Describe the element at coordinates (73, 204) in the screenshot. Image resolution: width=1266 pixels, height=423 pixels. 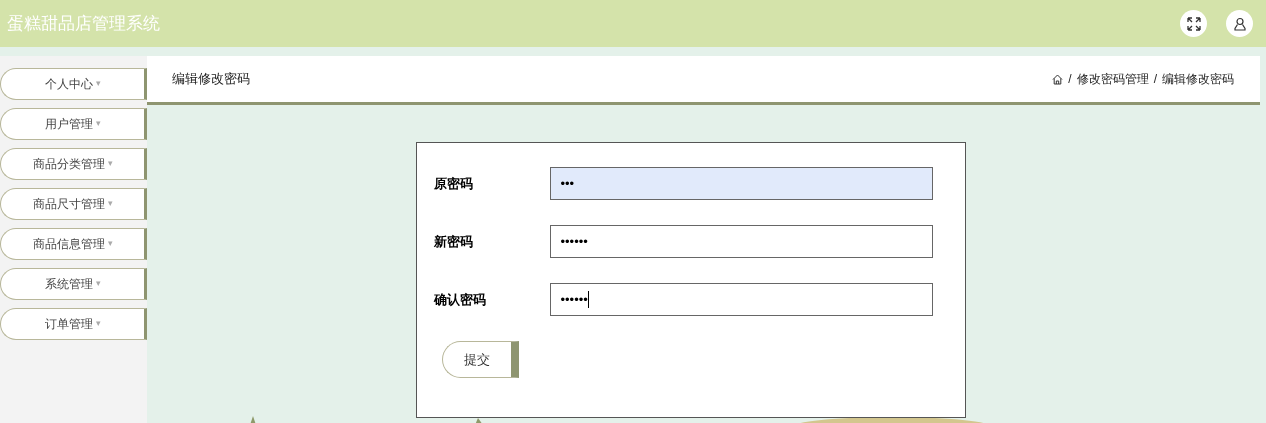
I see `sidebar-item: 商品尺寸管理 ▾` at that location.